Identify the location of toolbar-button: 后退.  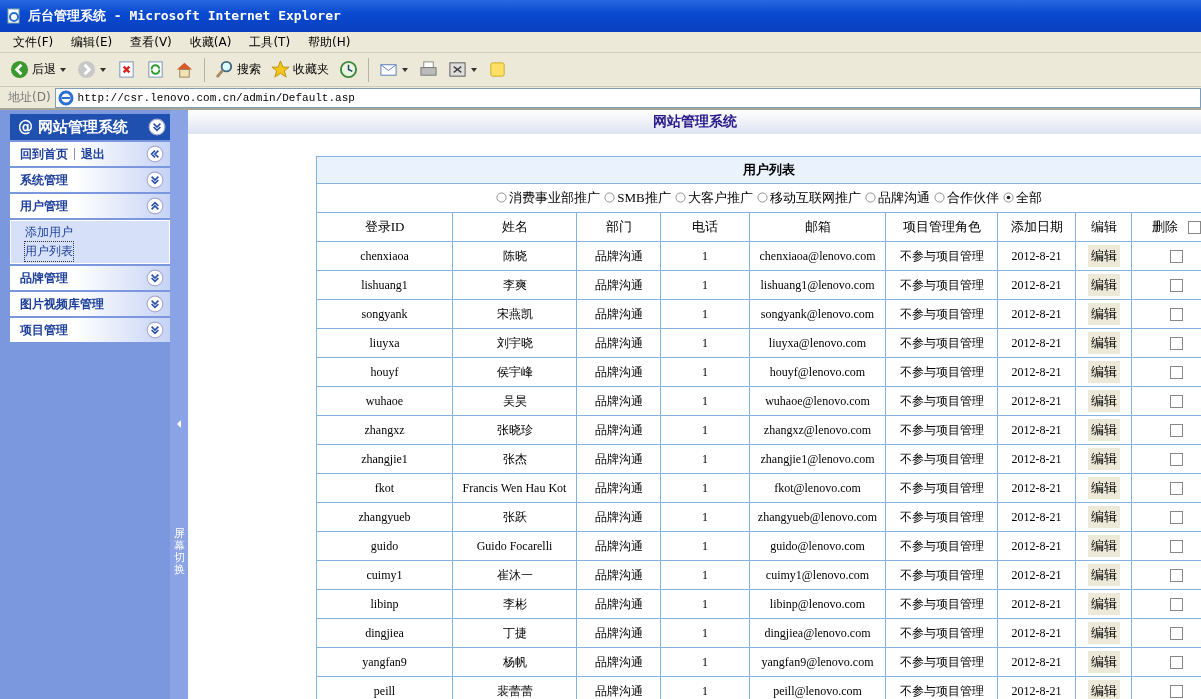
(38, 69).